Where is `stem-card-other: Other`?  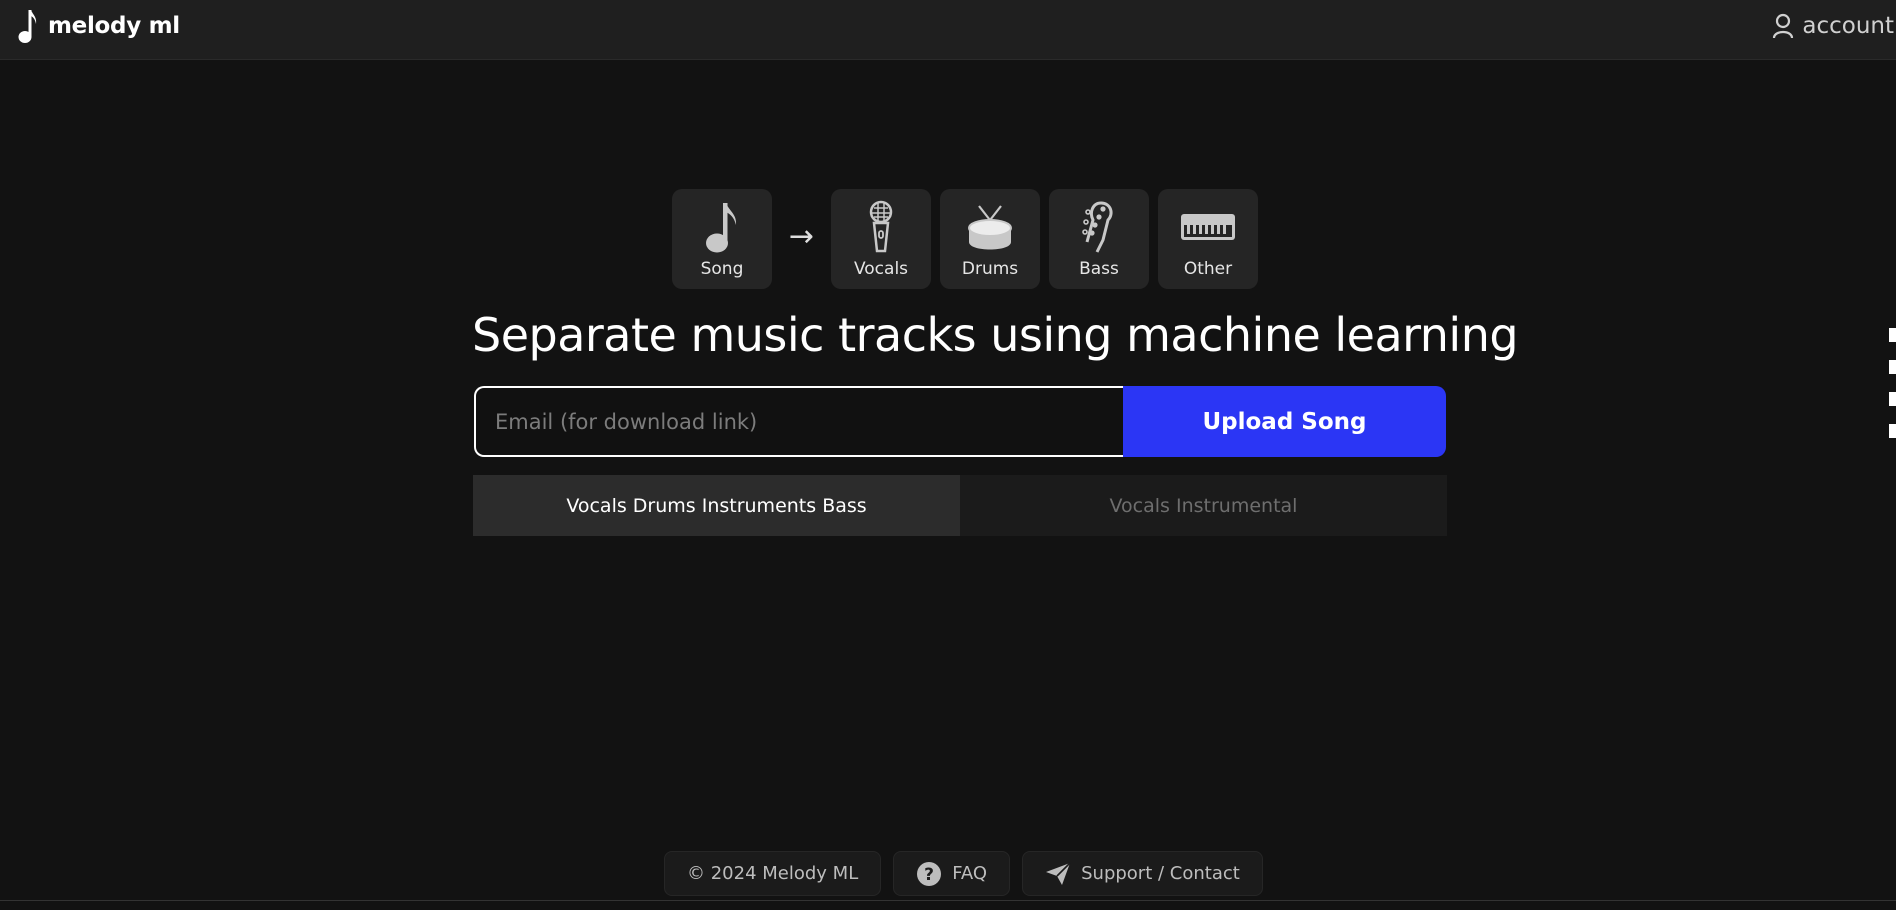 stem-card-other: Other is located at coordinates (1208, 239).